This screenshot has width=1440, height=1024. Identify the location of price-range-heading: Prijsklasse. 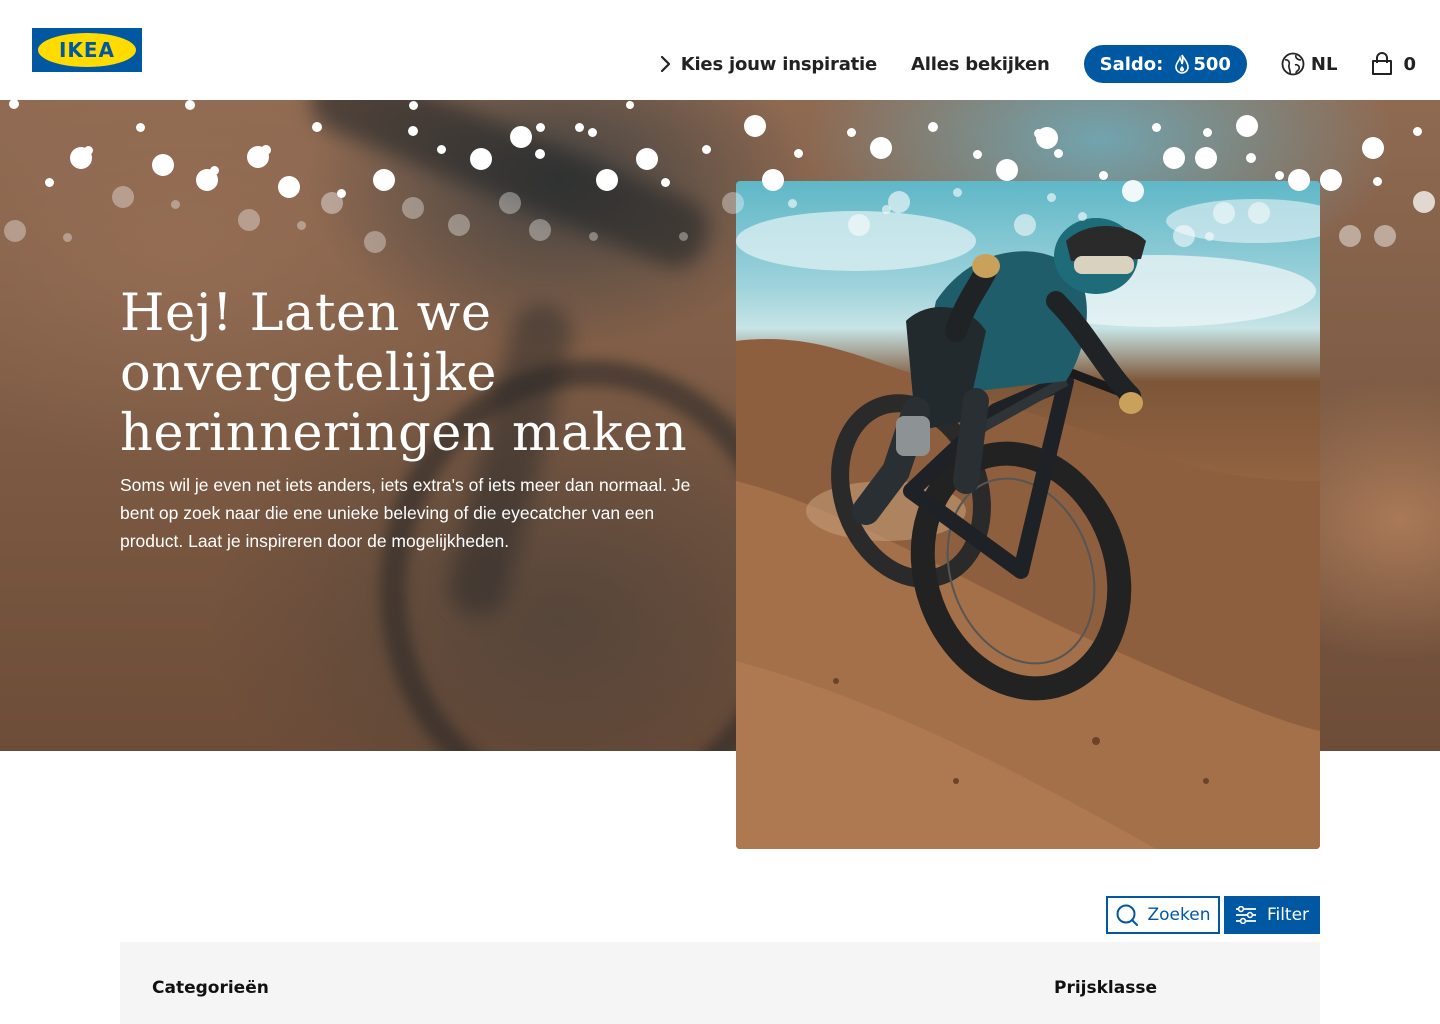
(1105, 988).